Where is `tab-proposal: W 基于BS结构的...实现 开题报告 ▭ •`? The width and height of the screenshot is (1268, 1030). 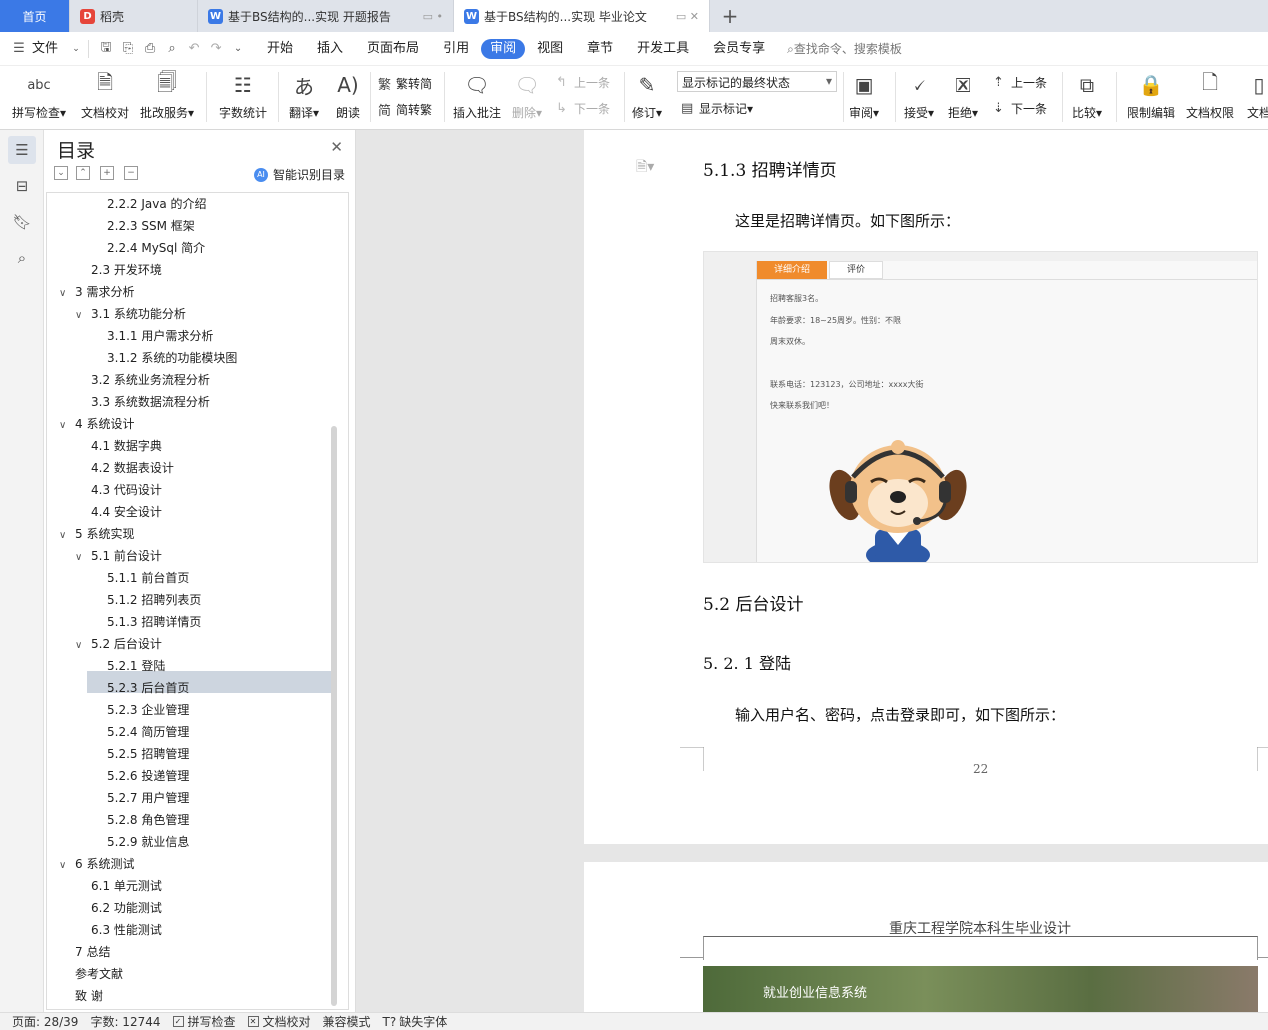
tab-proposal: W 基于BS结构的...实现 开题报告 ▭ • is located at coordinates (326, 16).